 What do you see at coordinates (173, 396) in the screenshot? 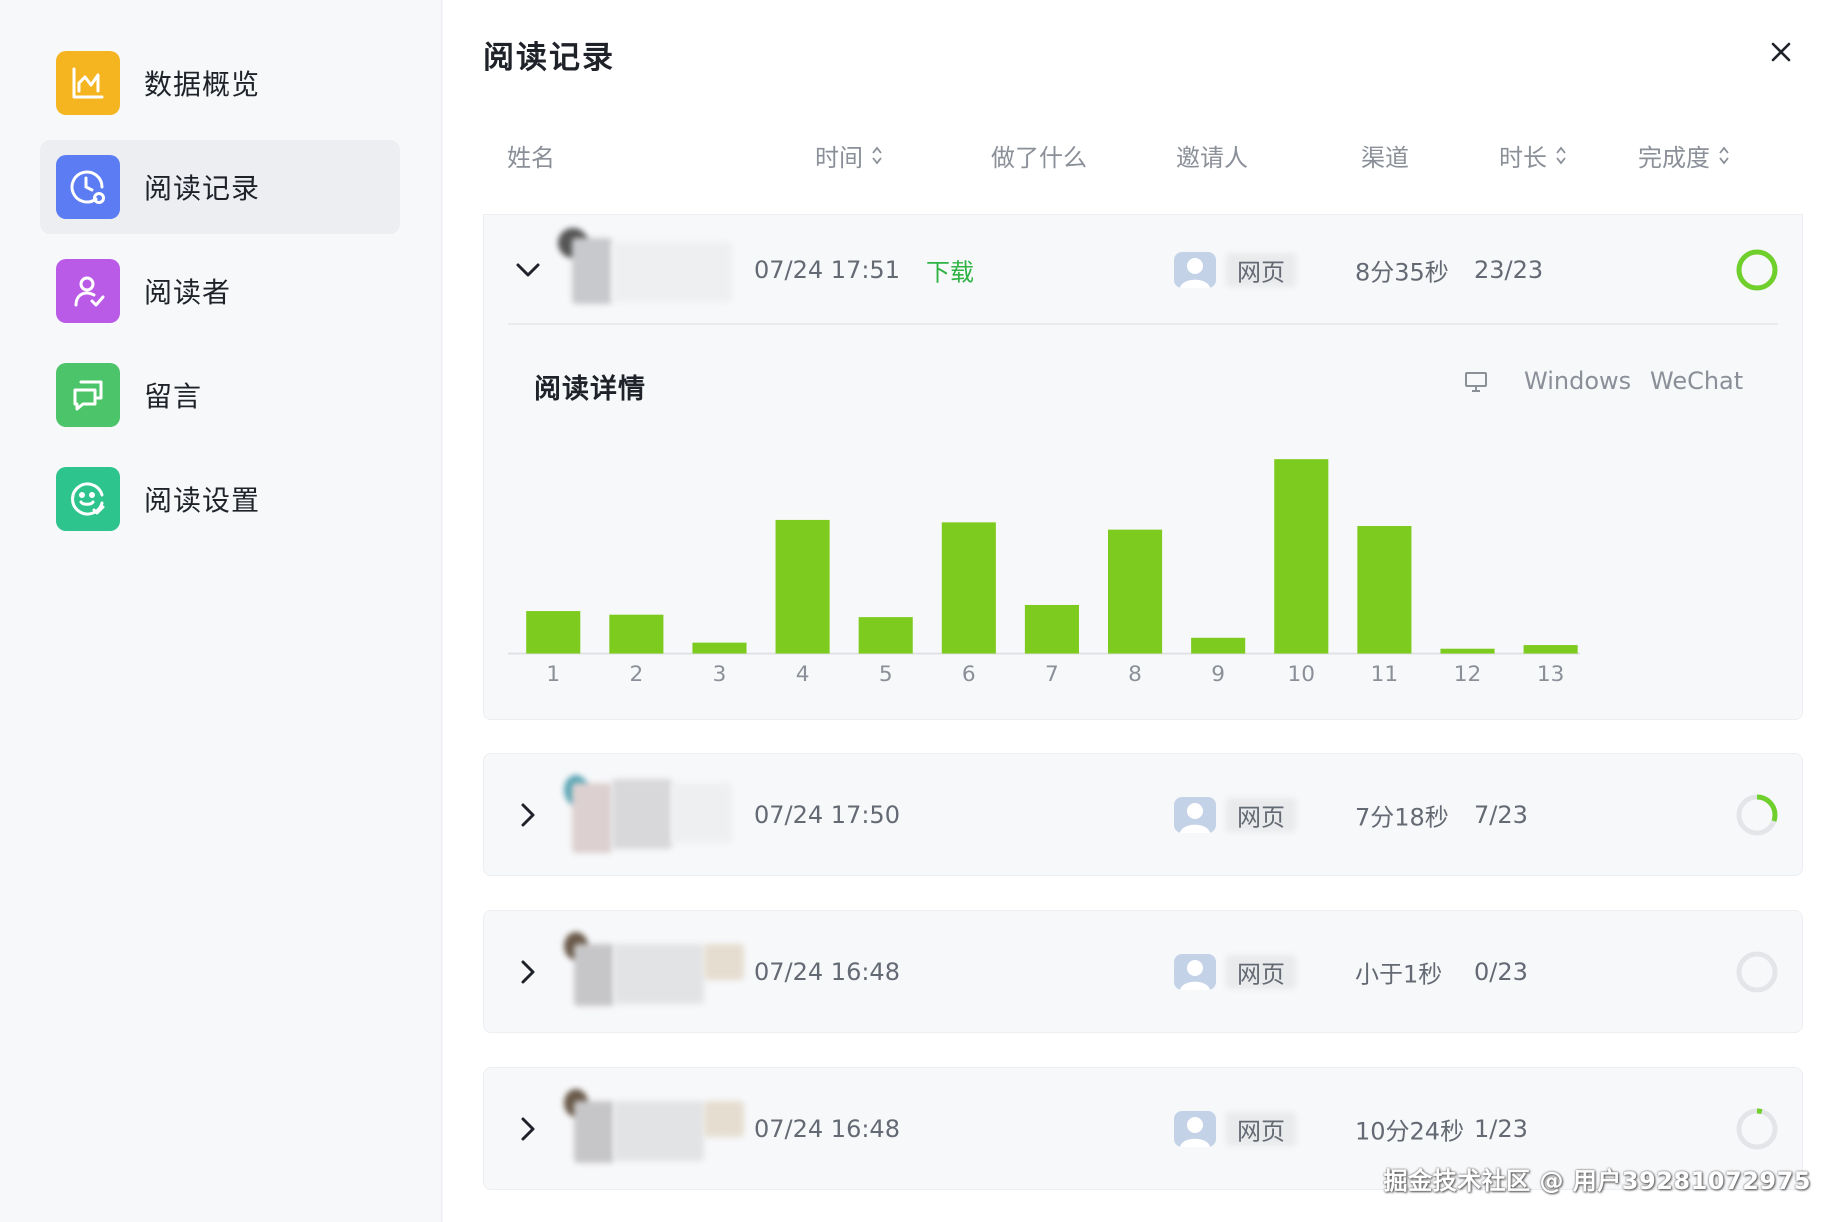
I see `sidebar-item-label: 留言` at bounding box center [173, 396].